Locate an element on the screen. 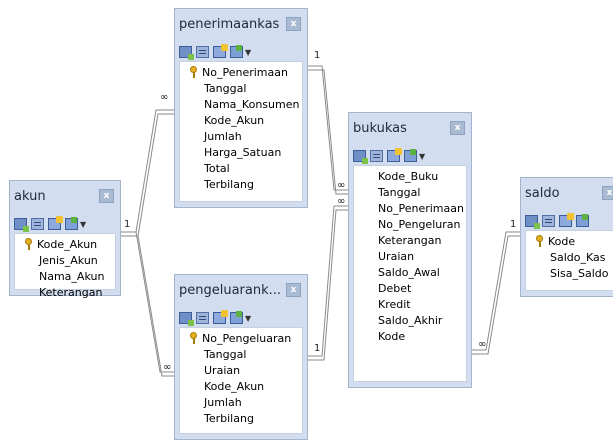 This screenshot has width=613, height=443. field-item: Nama_Akun is located at coordinates (65, 277).